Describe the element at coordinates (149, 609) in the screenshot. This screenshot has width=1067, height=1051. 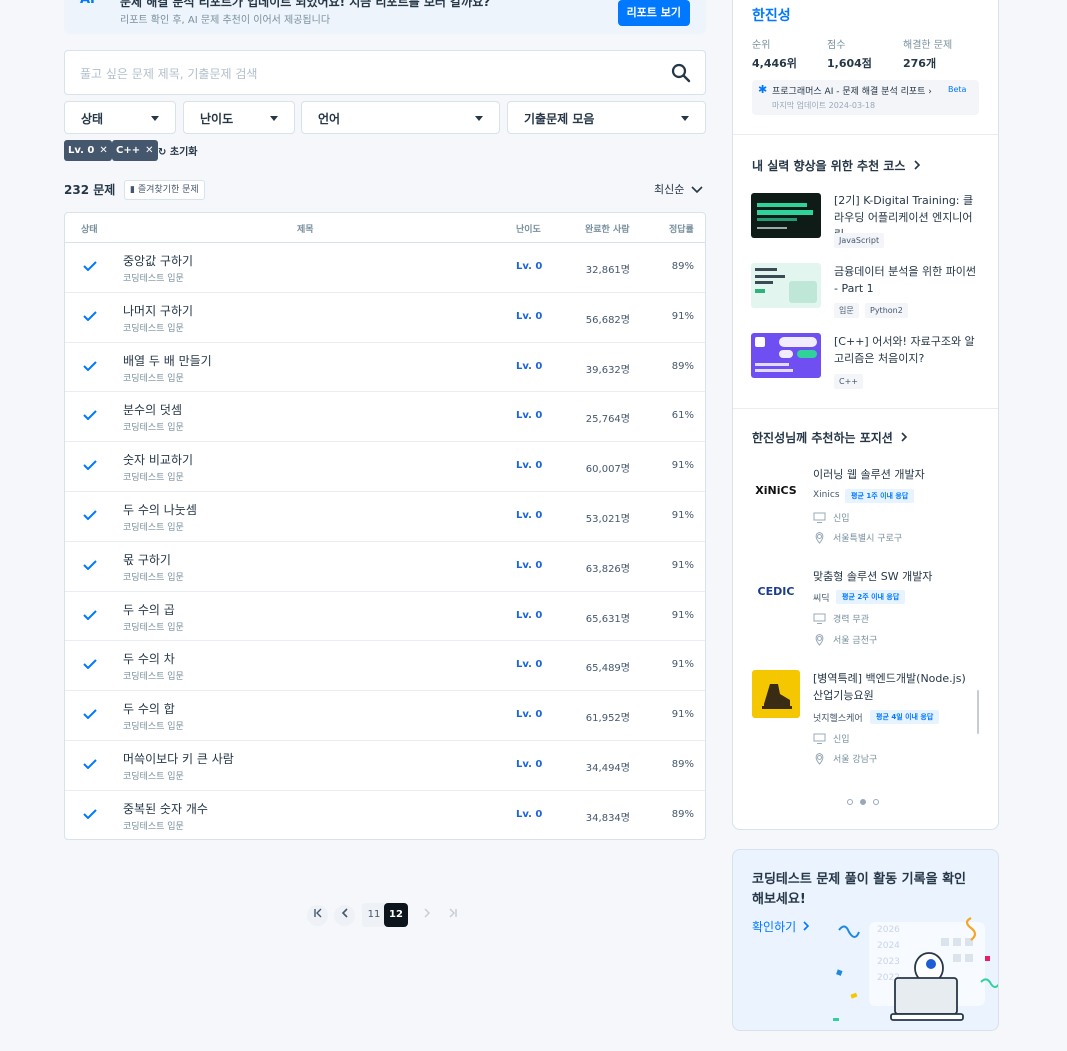
I see `problem-title: 두 수의 곱` at that location.